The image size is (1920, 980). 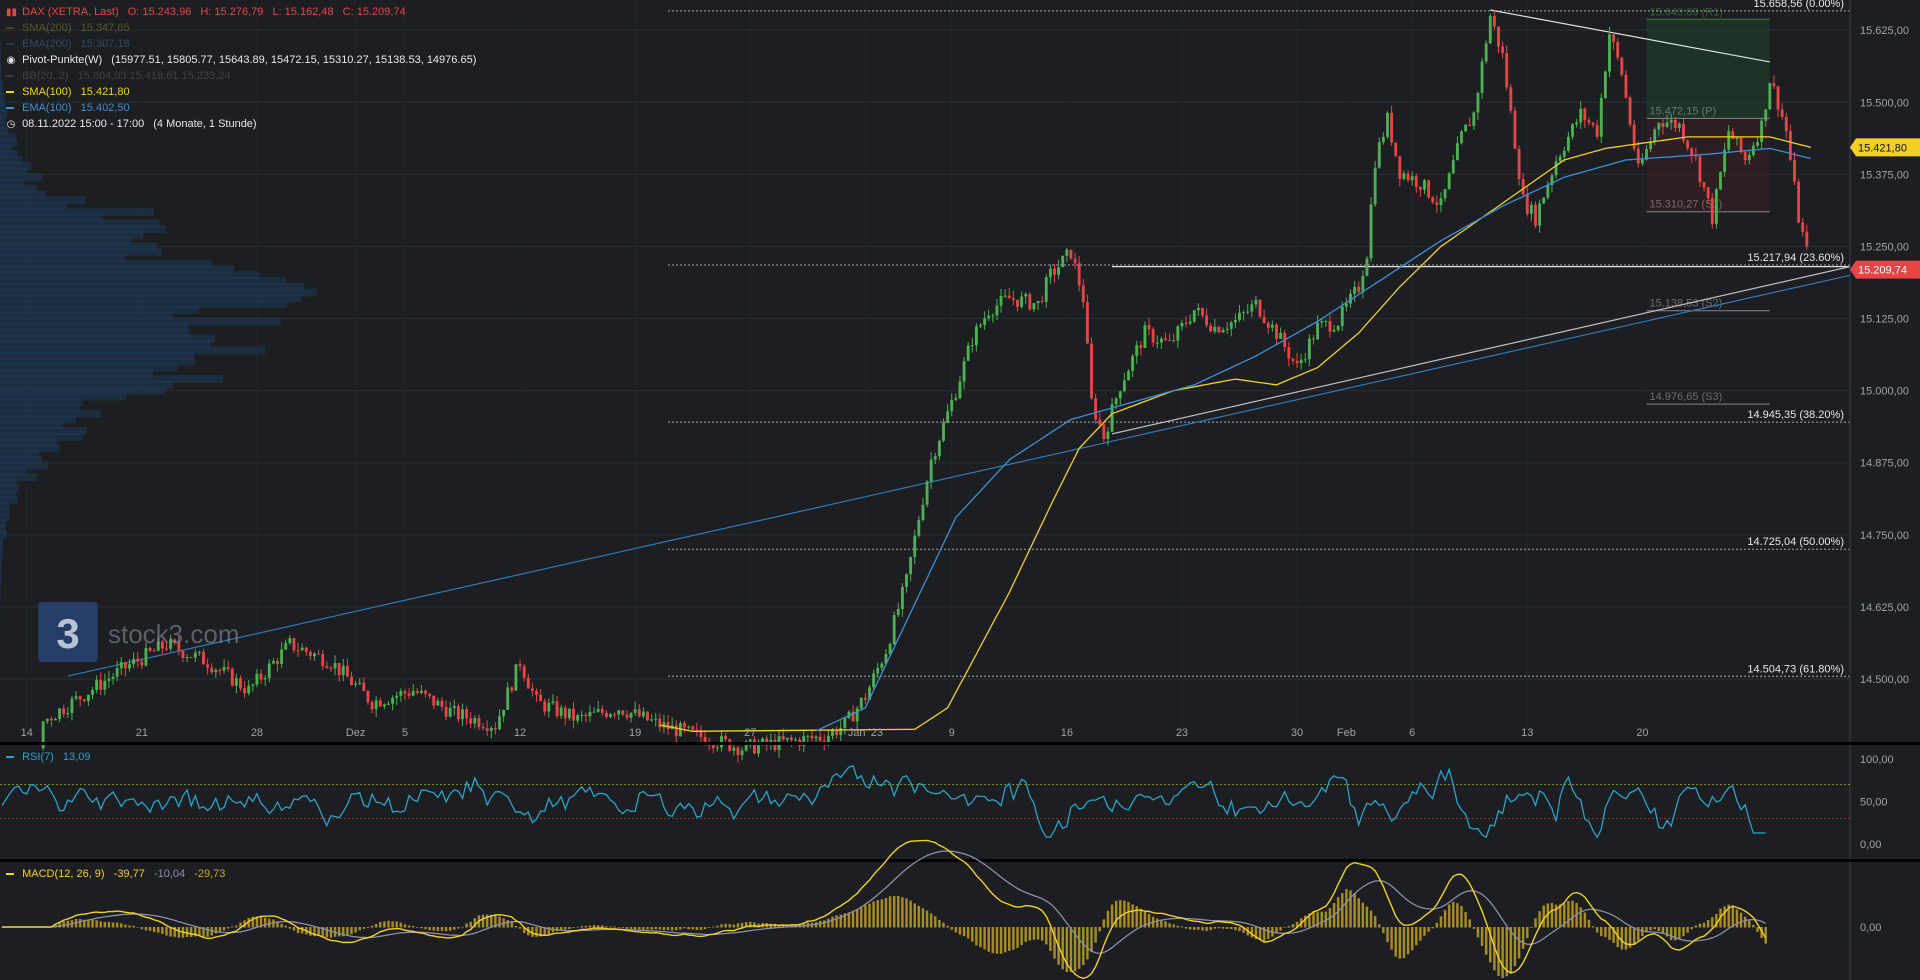 I want to click on legend-ema100: EMA(100) 15.402,50, so click(x=68, y=108).